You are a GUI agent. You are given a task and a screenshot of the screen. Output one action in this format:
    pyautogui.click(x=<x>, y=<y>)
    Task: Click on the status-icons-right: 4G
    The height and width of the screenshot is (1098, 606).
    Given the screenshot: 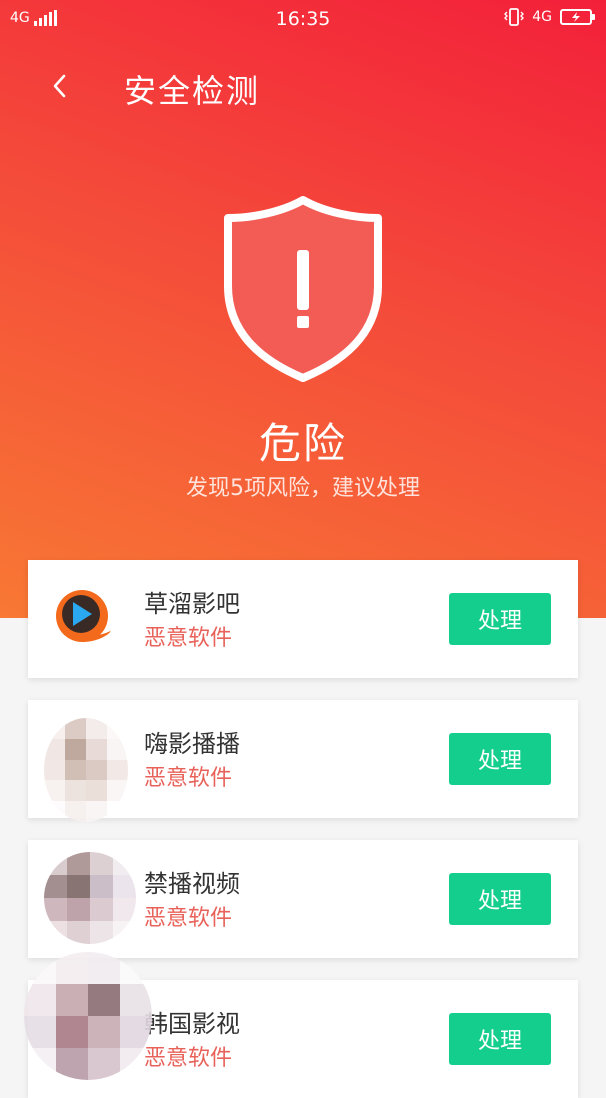 What is the action you would take?
    pyautogui.click(x=549, y=17)
    